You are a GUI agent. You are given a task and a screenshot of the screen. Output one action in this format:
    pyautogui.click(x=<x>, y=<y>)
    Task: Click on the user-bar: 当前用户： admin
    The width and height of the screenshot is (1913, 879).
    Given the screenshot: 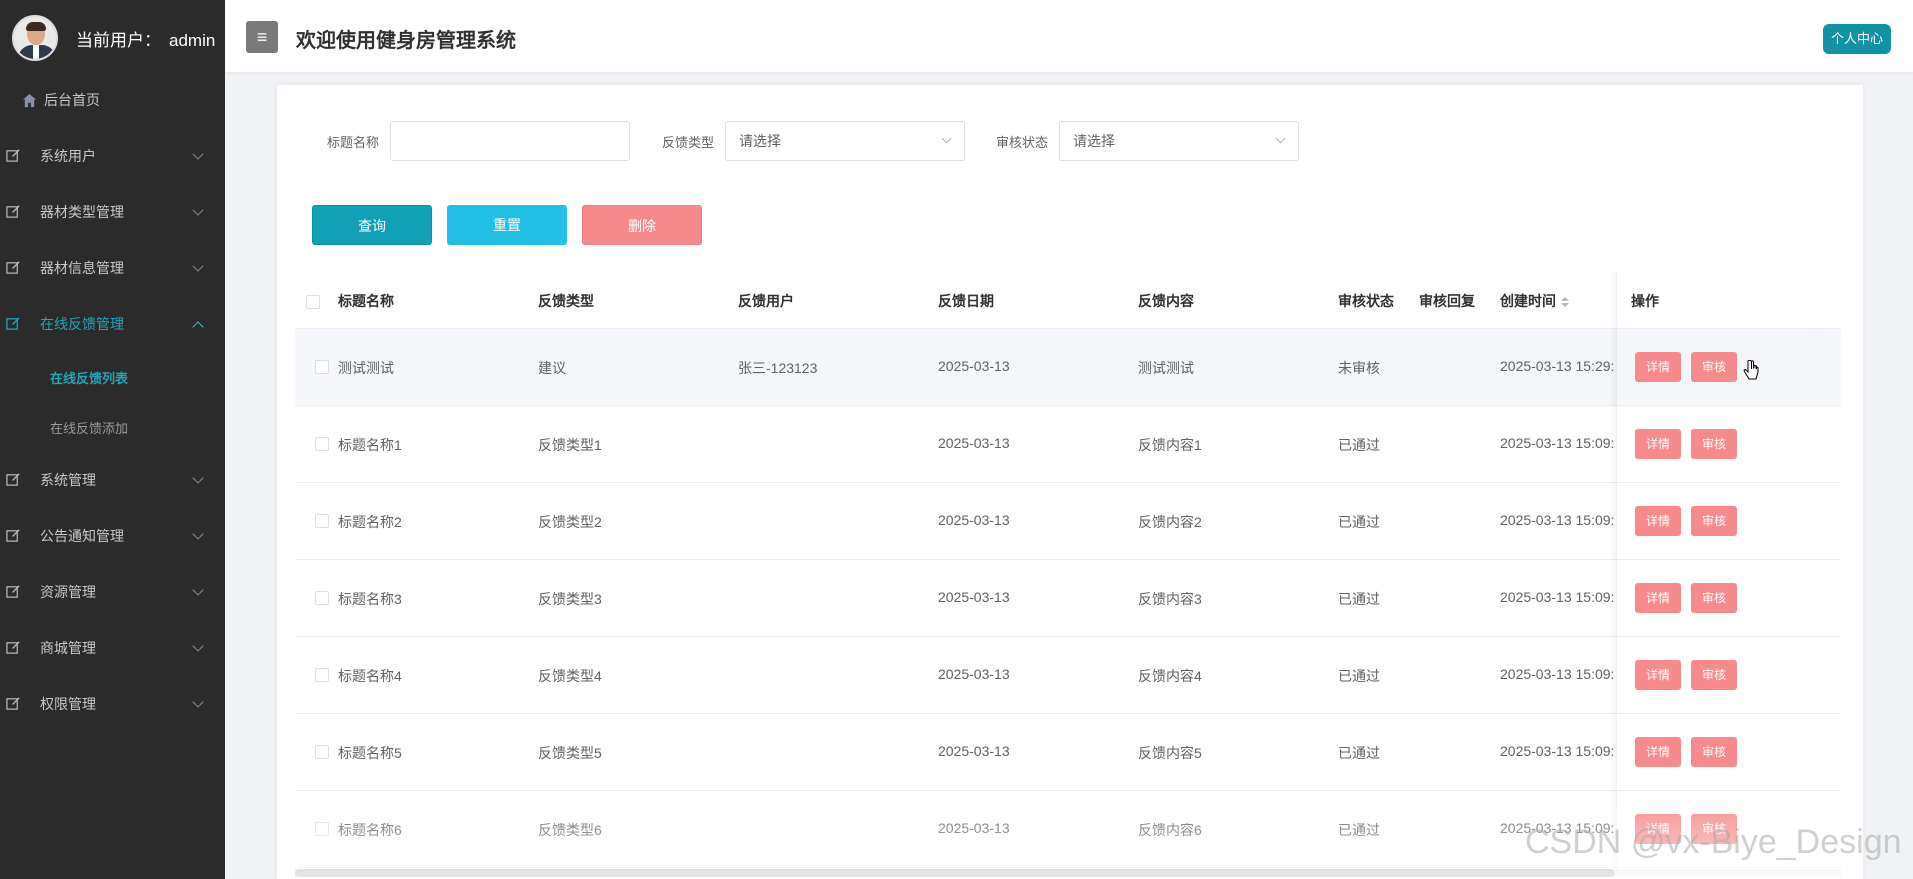 What is the action you would take?
    pyautogui.click(x=112, y=38)
    